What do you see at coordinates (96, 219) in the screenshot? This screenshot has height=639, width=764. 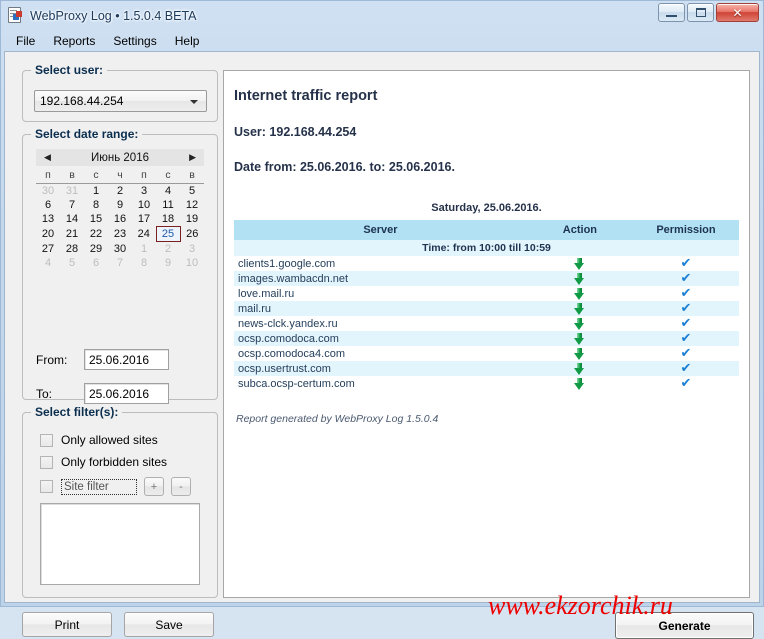 I see `calendar-day: 15` at bounding box center [96, 219].